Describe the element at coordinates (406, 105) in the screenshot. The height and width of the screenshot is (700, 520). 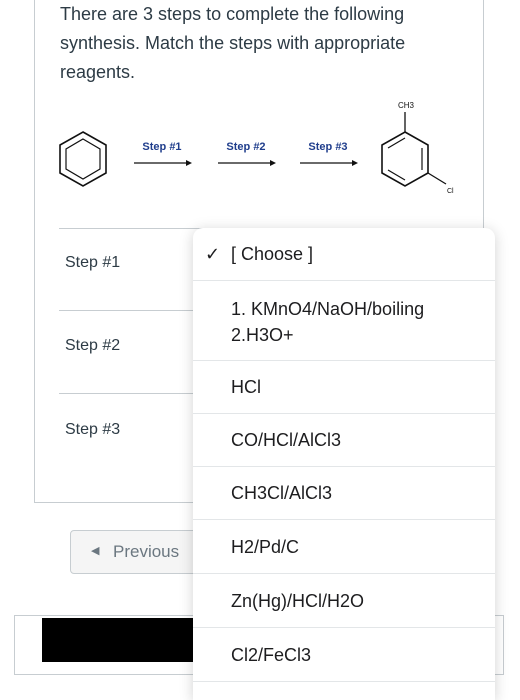
I see `methyl-label: CH3` at that location.